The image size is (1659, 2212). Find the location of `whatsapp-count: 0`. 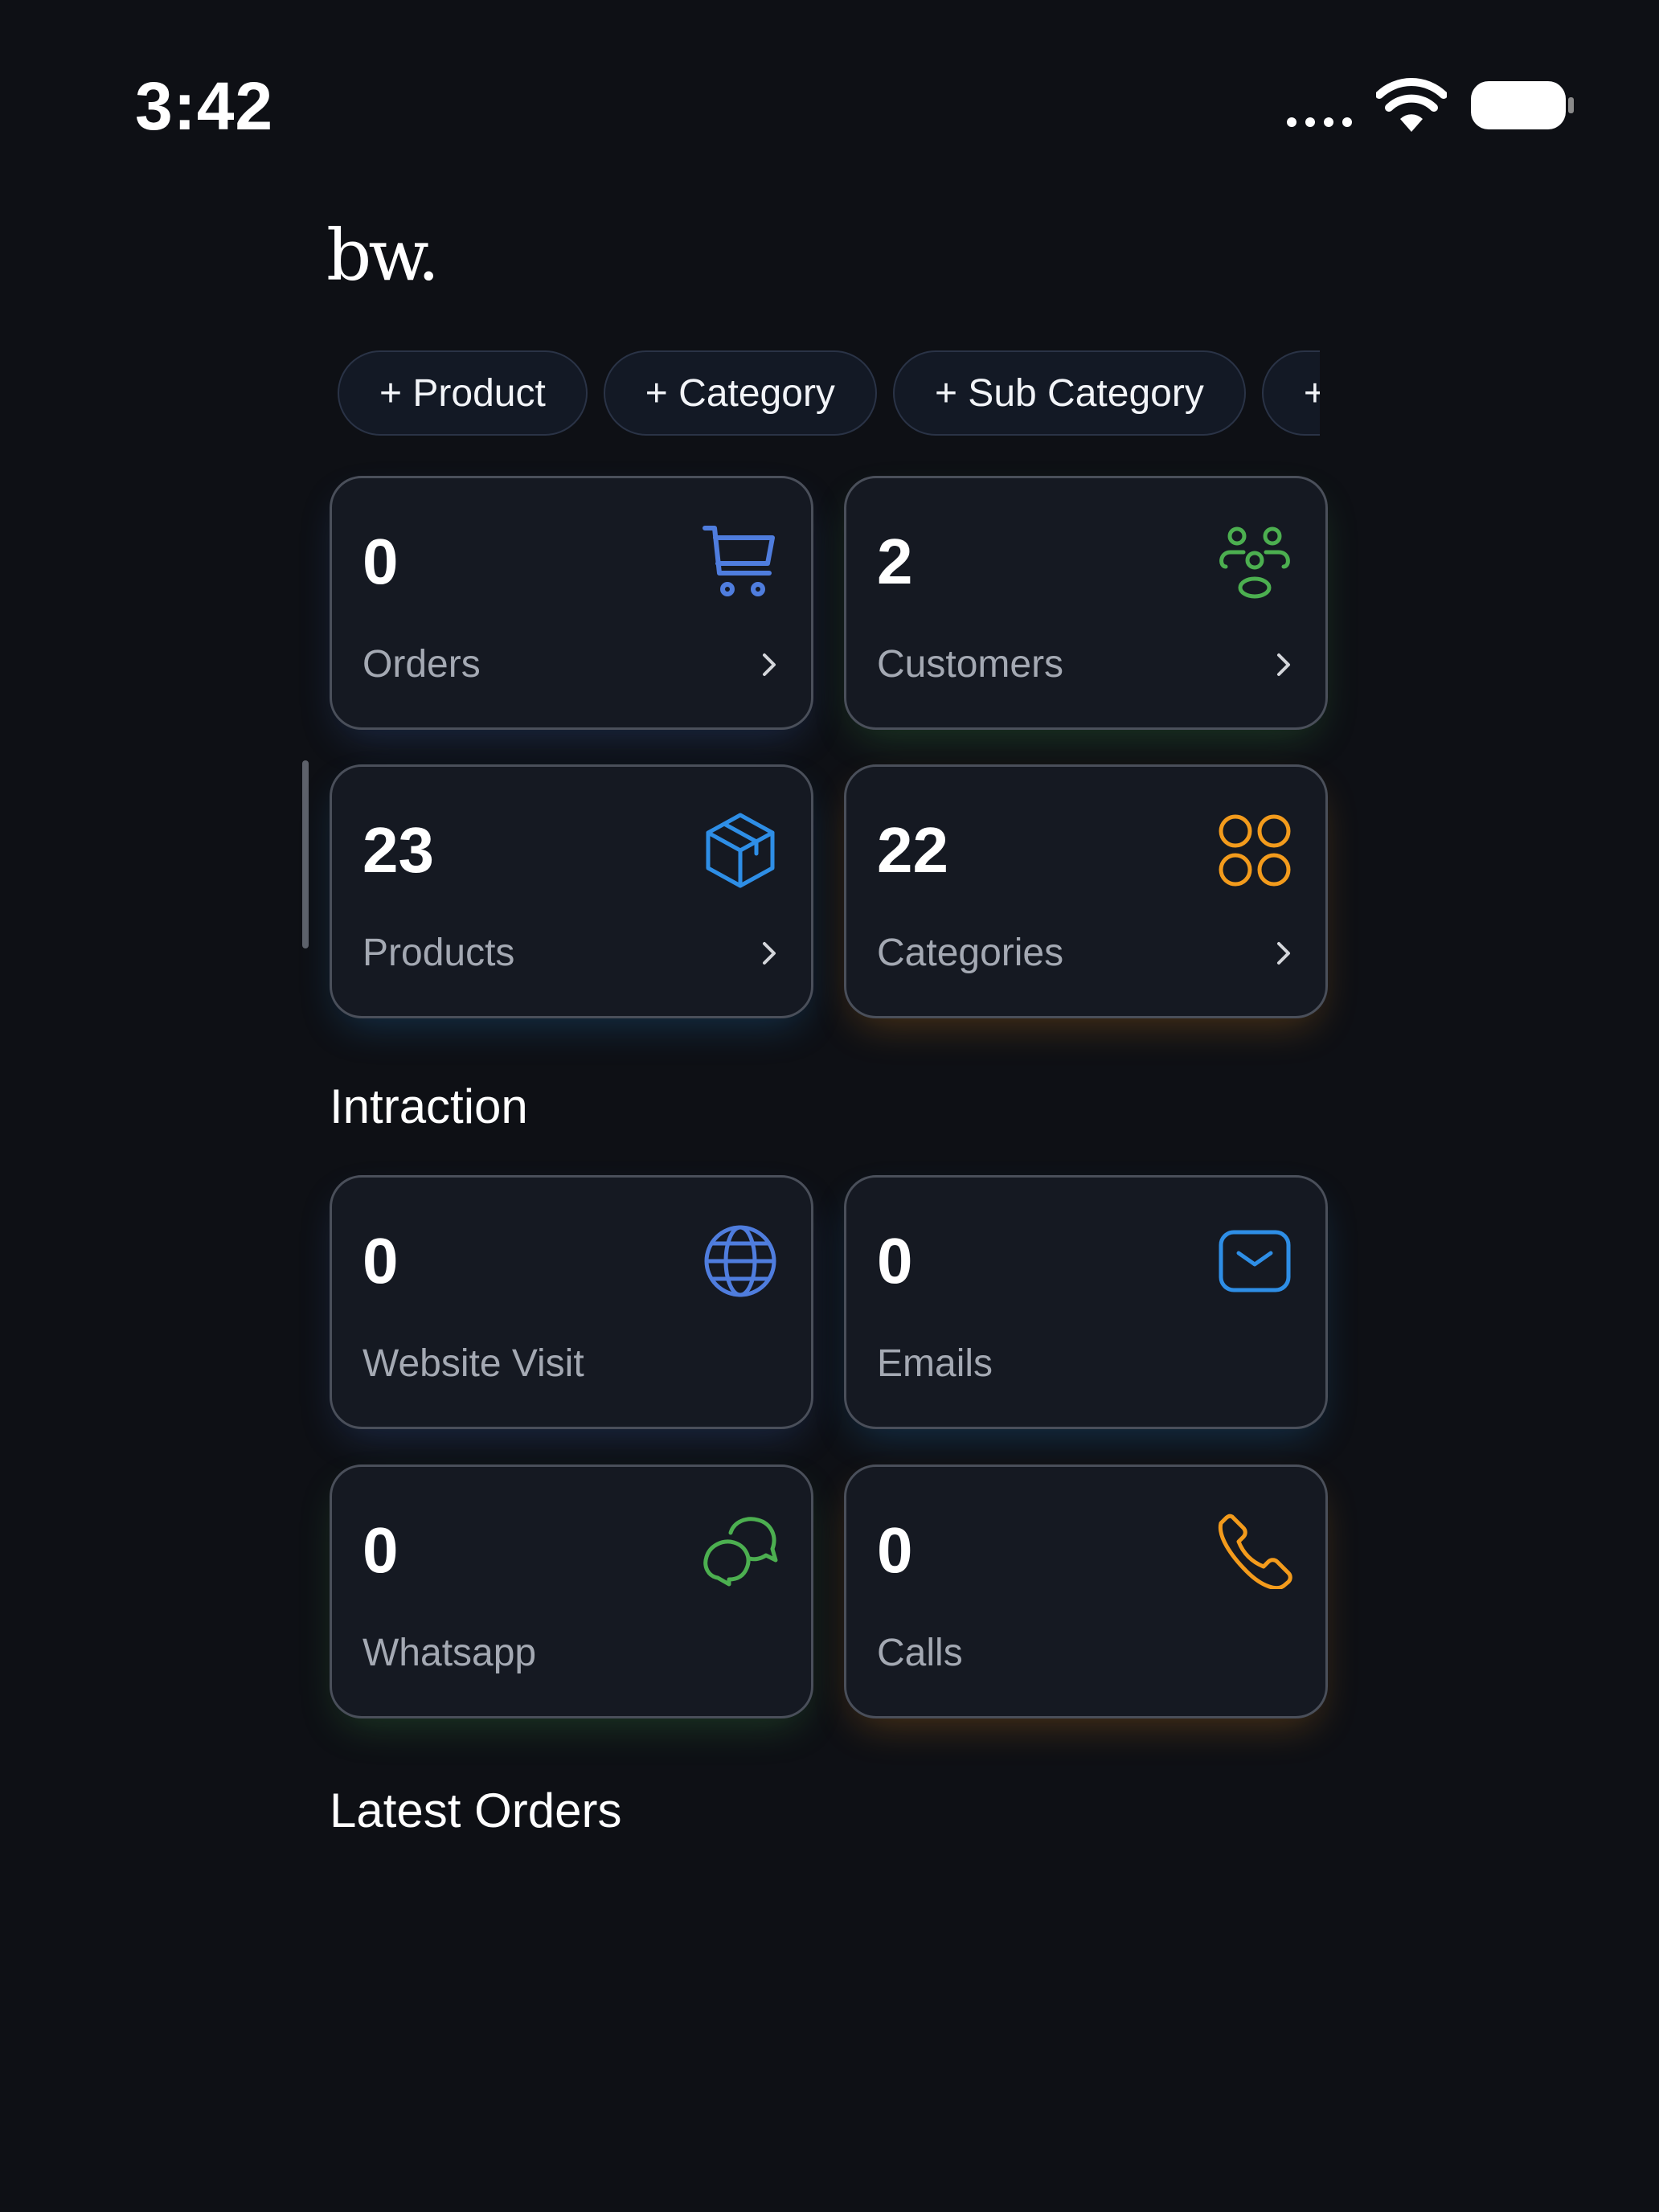

whatsapp-count: 0 is located at coordinates (381, 1550).